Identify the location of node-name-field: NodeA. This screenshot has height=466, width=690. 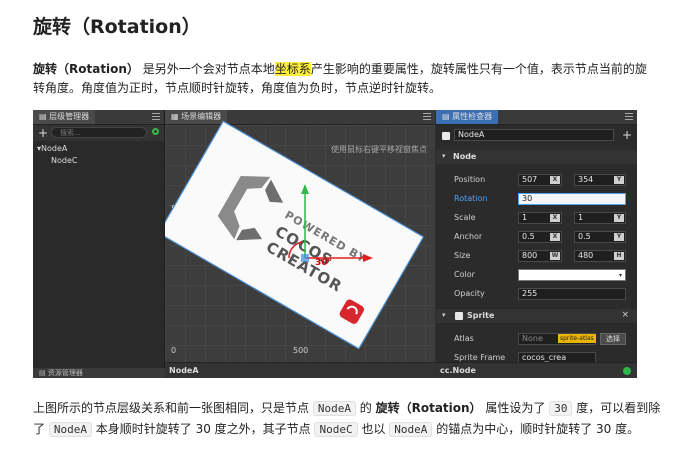
(534, 135).